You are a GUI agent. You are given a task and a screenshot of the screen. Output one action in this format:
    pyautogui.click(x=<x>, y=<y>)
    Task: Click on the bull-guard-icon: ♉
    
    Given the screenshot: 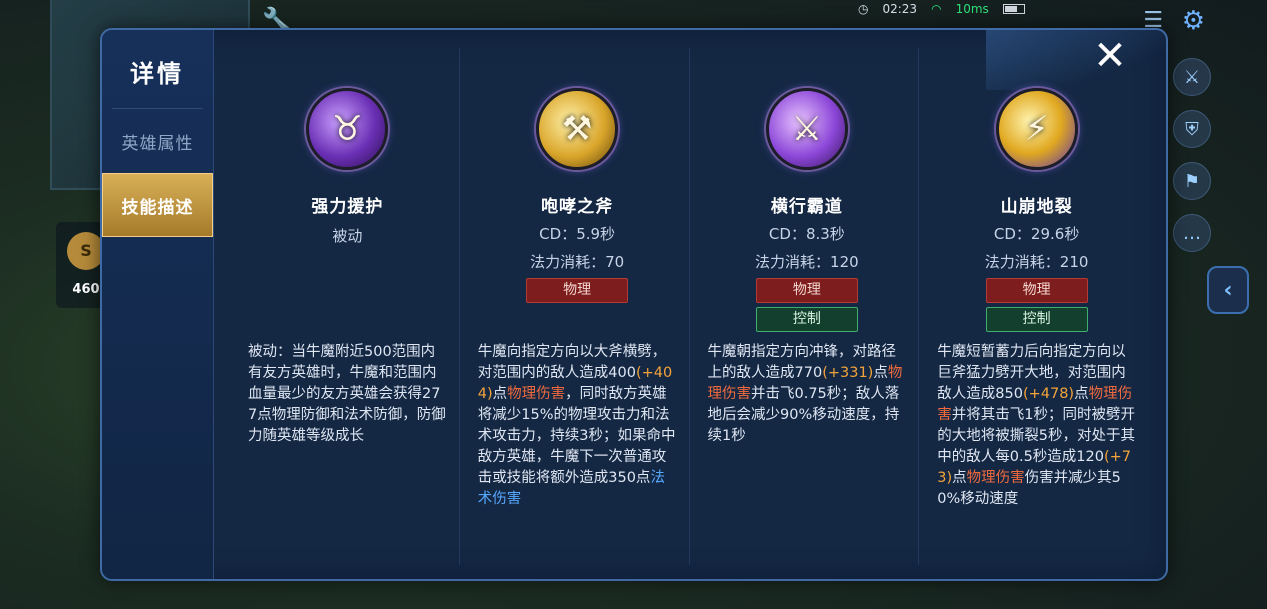 What is the action you would take?
    pyautogui.click(x=347, y=129)
    